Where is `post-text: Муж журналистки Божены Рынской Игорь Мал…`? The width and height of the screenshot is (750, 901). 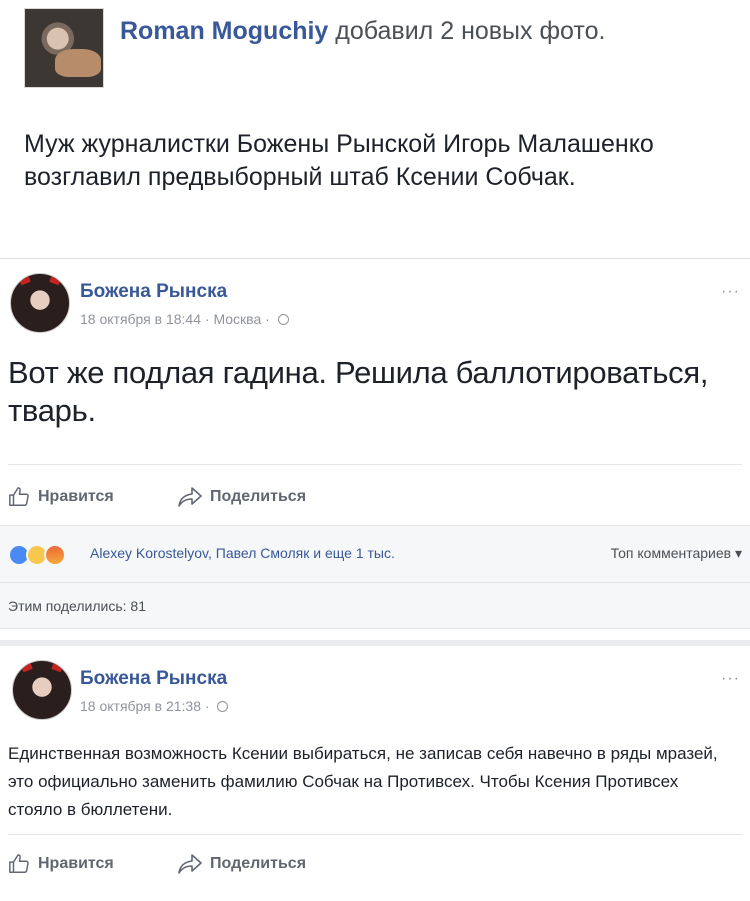 post-text: Муж журналистки Божены Рынской Игорь Мал… is located at coordinates (339, 160).